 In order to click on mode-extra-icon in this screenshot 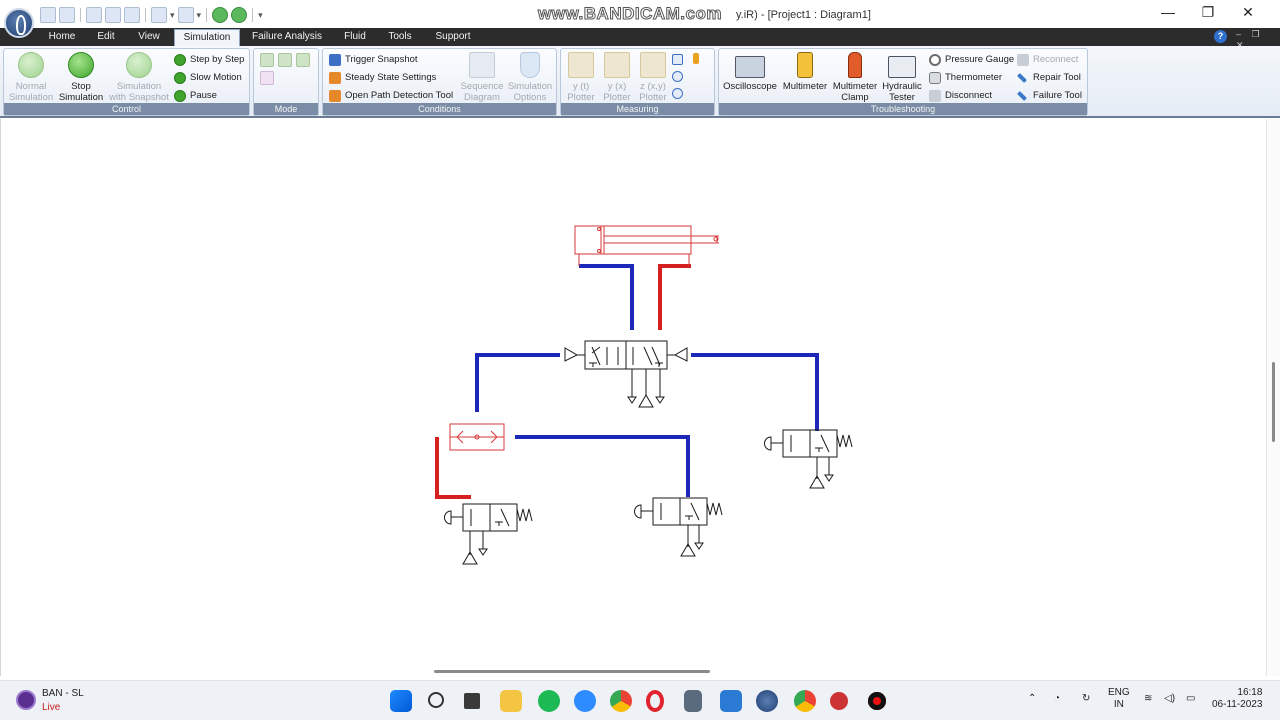, I will do `click(267, 78)`.